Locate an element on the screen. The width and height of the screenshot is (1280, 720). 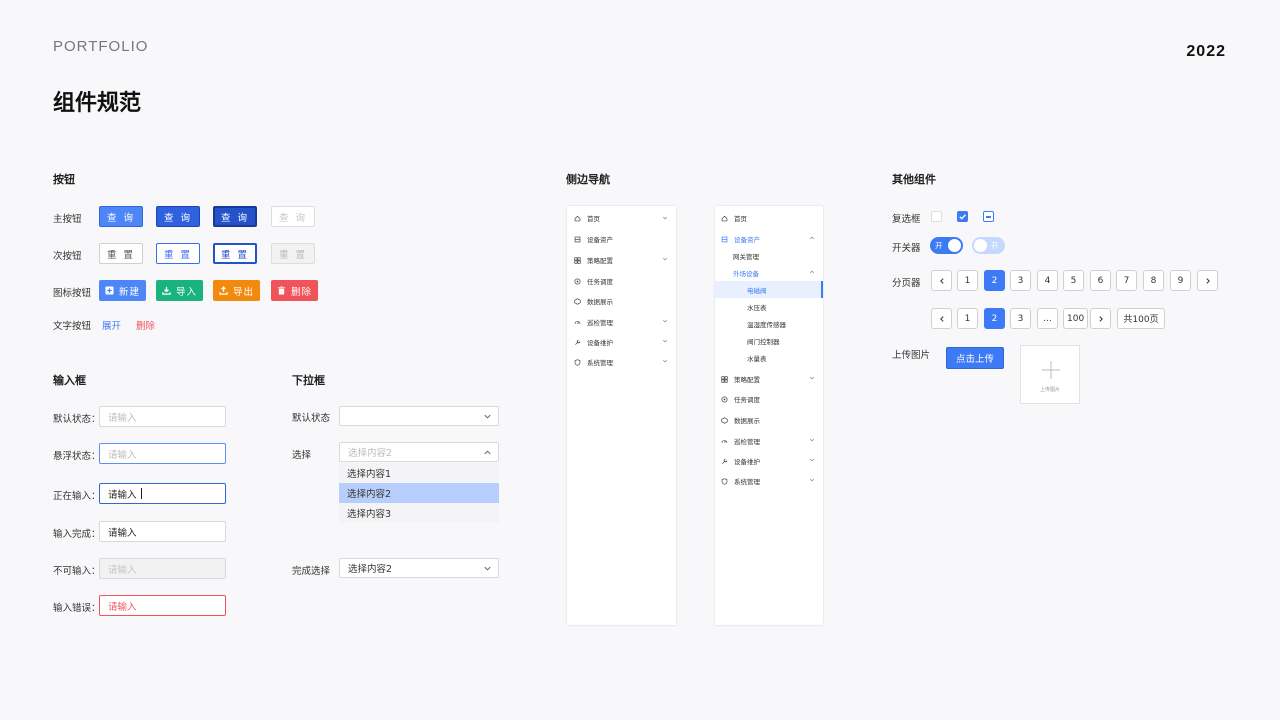
input-done: 请输入 is located at coordinates (162, 531).